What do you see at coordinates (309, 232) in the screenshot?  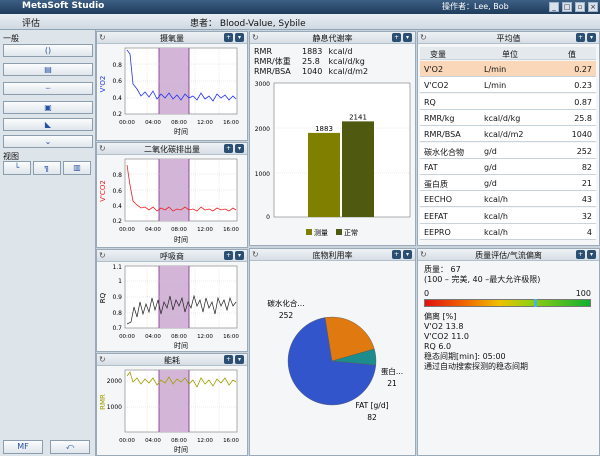 I see `legend-swatch-measured` at bounding box center [309, 232].